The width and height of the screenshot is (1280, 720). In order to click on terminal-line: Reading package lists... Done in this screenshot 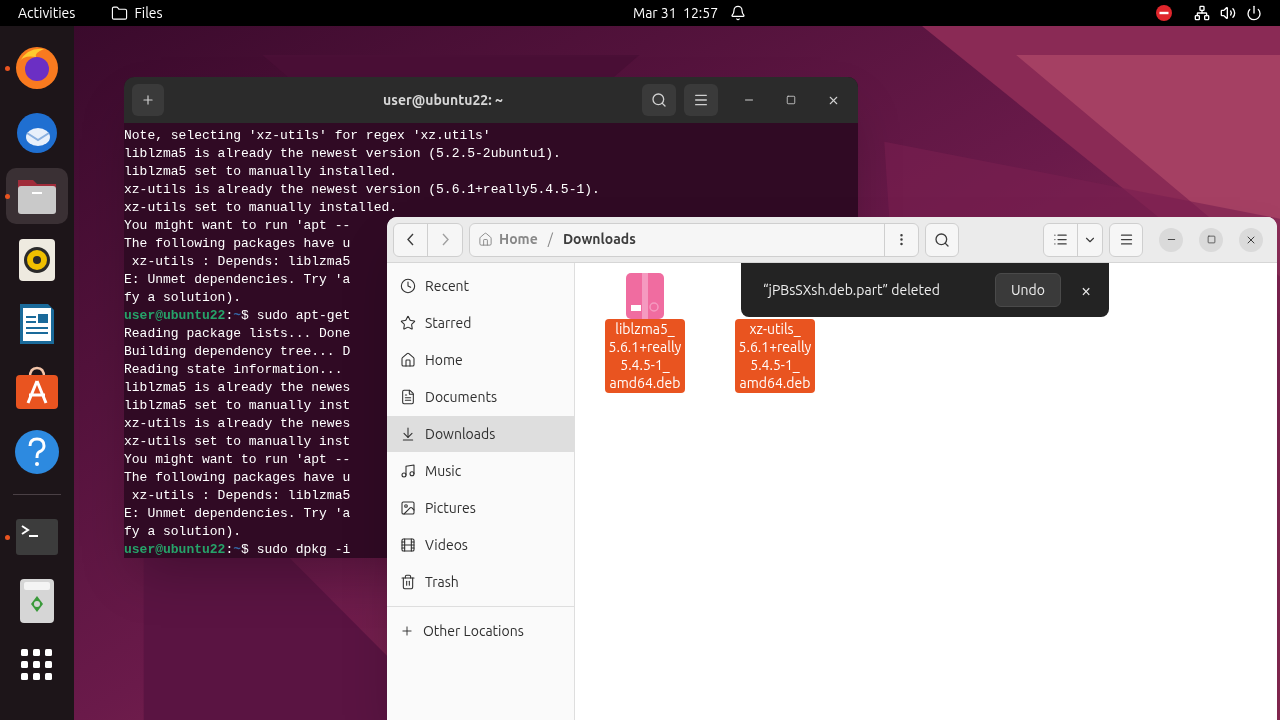, I will do `click(237, 333)`.